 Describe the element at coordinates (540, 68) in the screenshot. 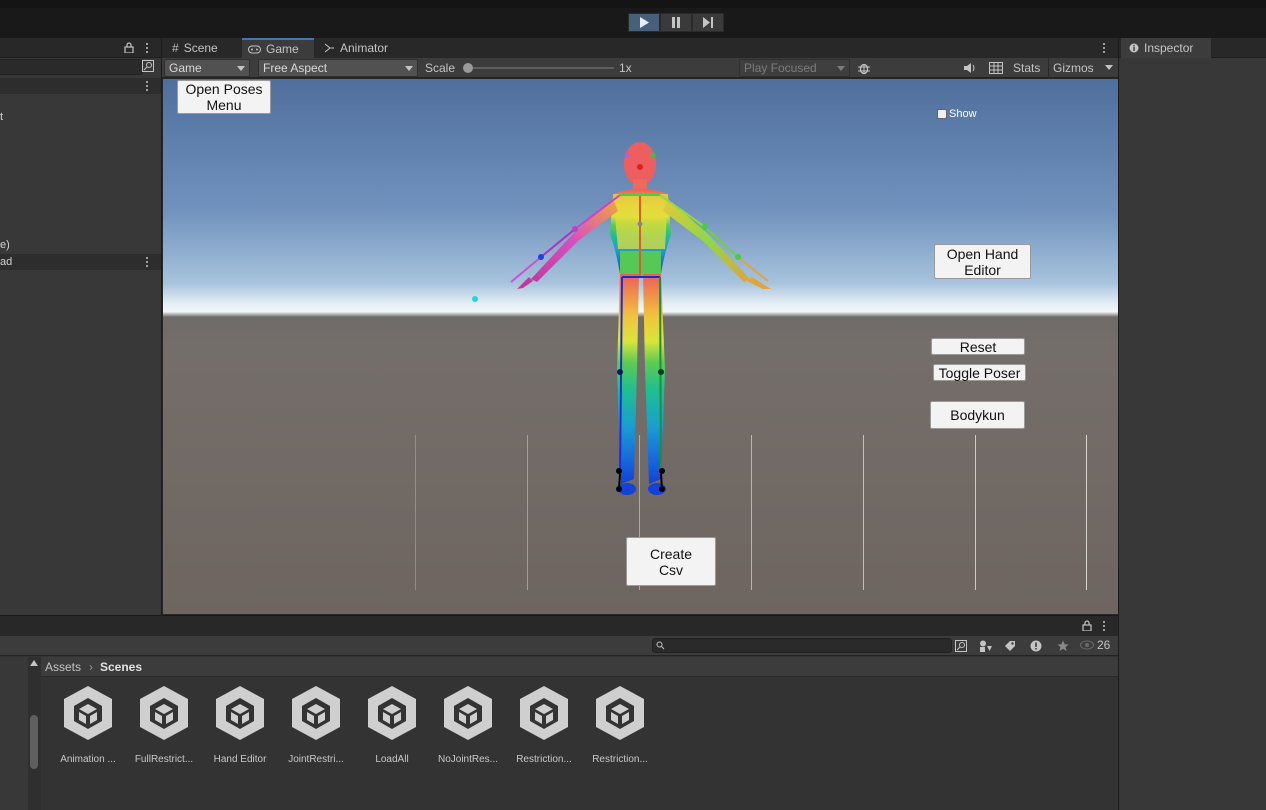

I see `scale-slider-track` at that location.